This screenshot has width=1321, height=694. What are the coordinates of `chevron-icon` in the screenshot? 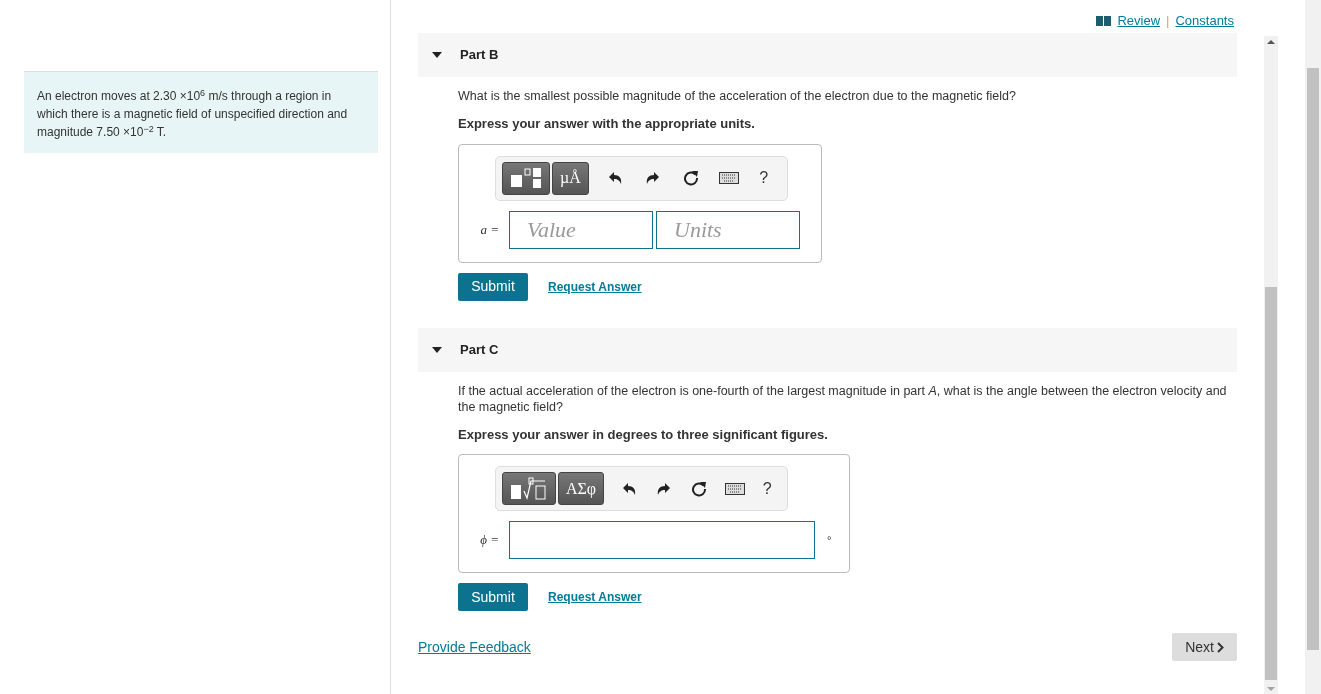 It's located at (1220, 647).